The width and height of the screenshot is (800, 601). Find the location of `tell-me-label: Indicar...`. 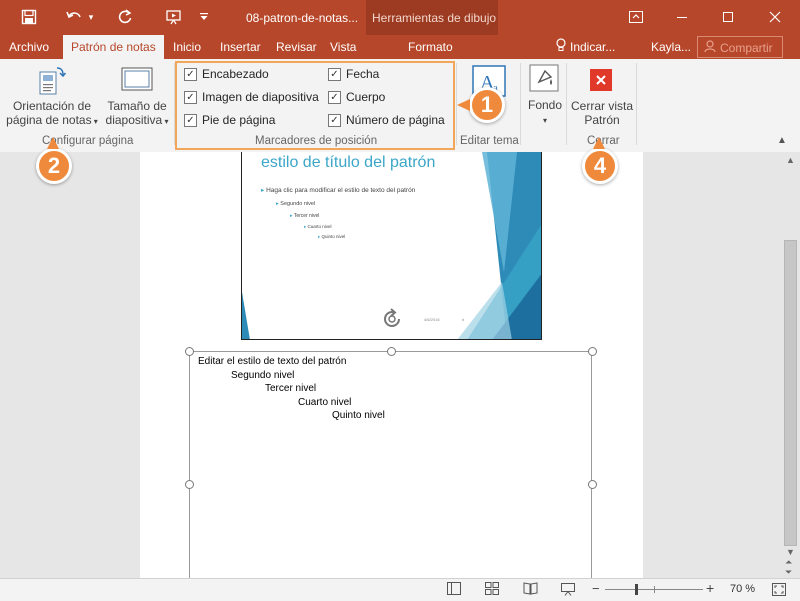

tell-me-label: Indicar... is located at coordinates (593, 47).